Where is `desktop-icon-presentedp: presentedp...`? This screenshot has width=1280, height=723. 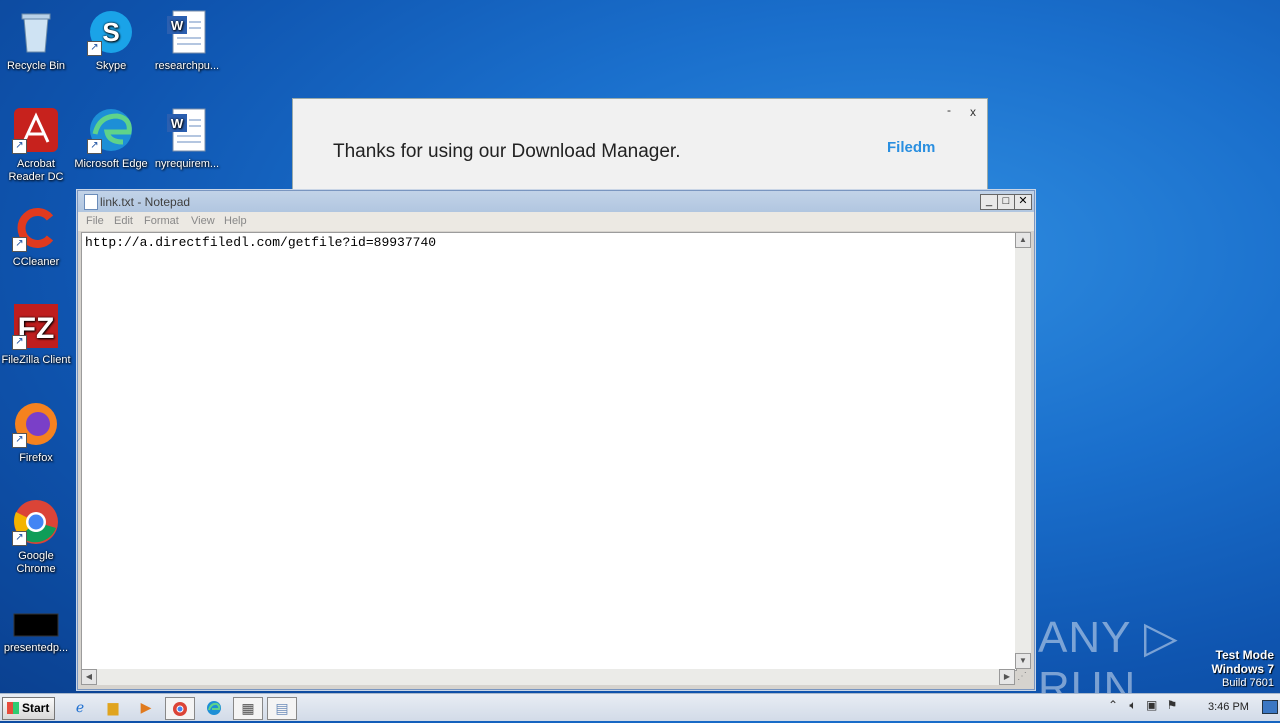 desktop-icon-presentedp: presentedp... is located at coordinates (37, 631).